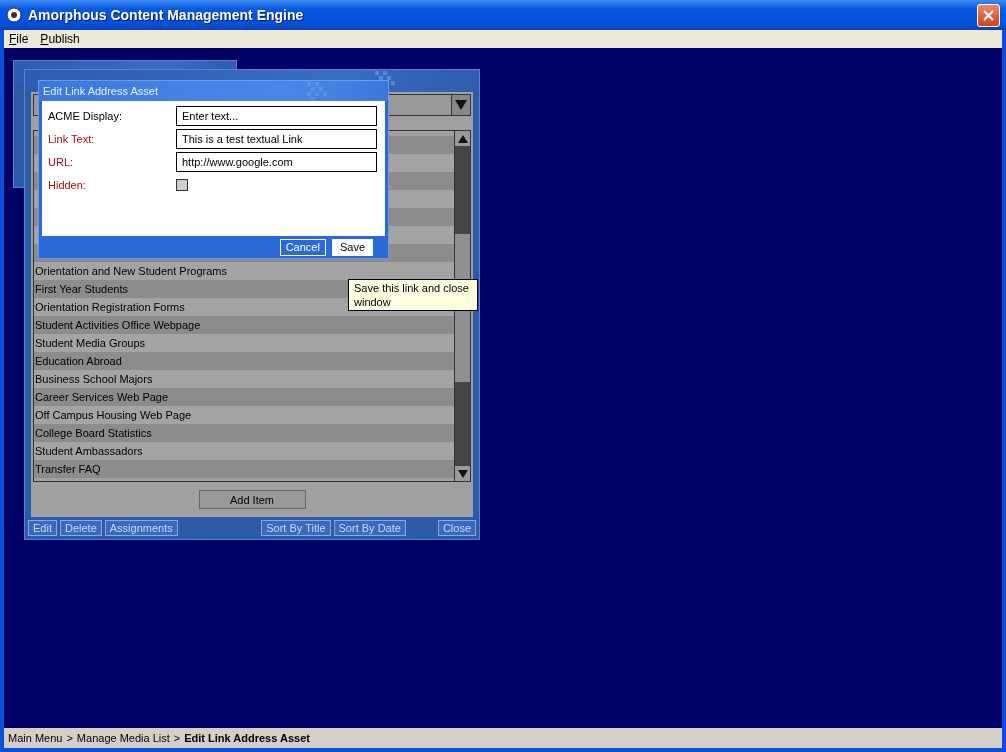 The image size is (1006, 752). Describe the element at coordinates (244, 271) in the screenshot. I see `list-item: Orientation and New Student Programs` at that location.